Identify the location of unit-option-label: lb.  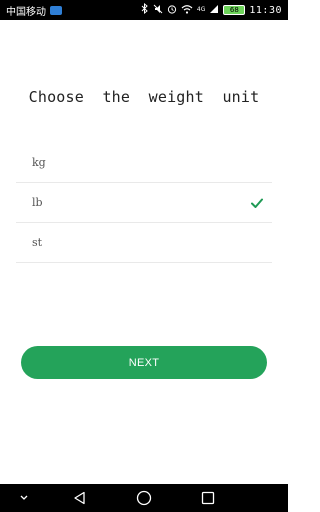
(37, 202).